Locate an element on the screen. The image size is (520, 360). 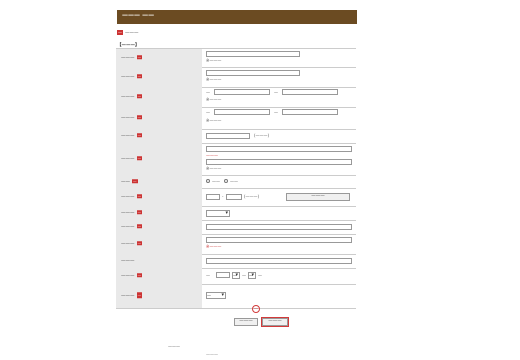
postal-second-input is located at coordinates (234, 197).